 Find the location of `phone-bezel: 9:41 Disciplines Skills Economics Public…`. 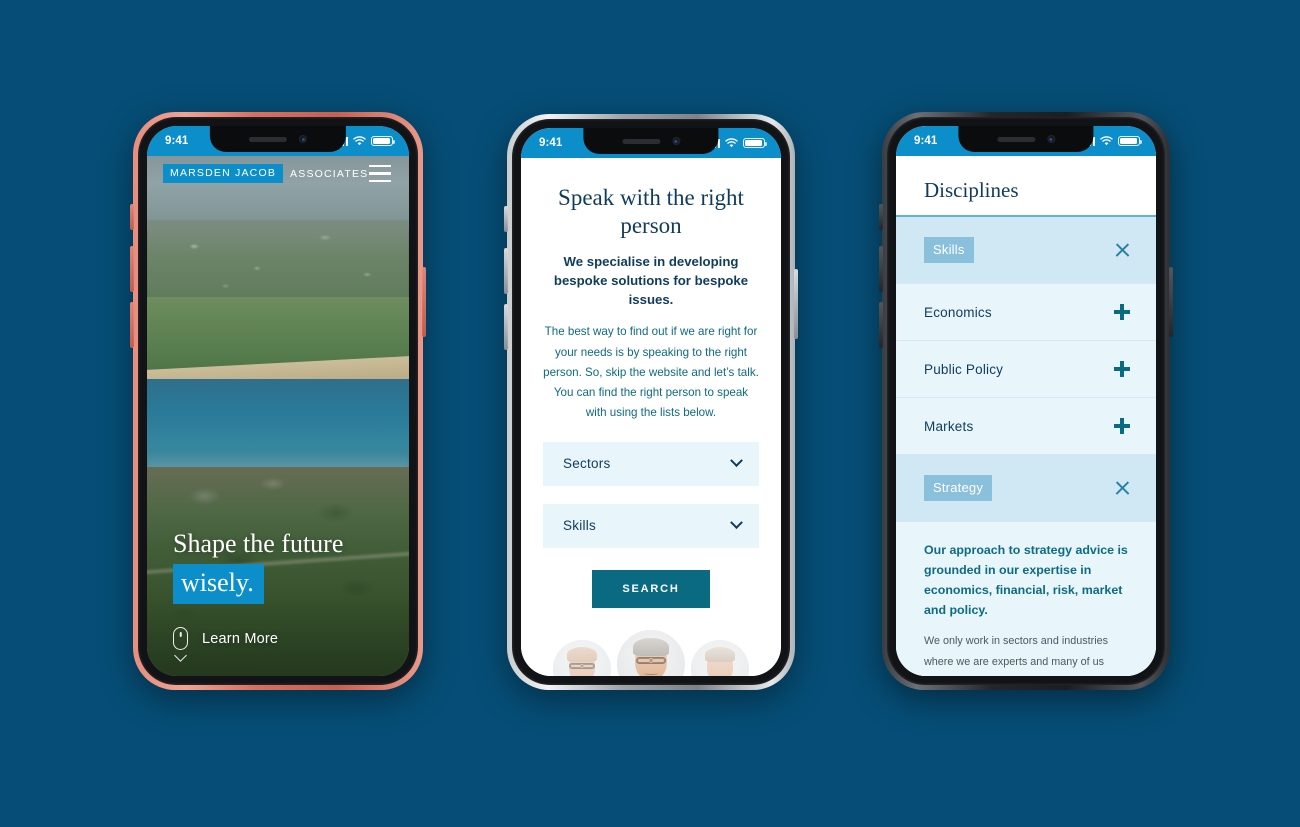

phone-bezel: 9:41 Disciplines Skills Economics Public… is located at coordinates (1026, 401).